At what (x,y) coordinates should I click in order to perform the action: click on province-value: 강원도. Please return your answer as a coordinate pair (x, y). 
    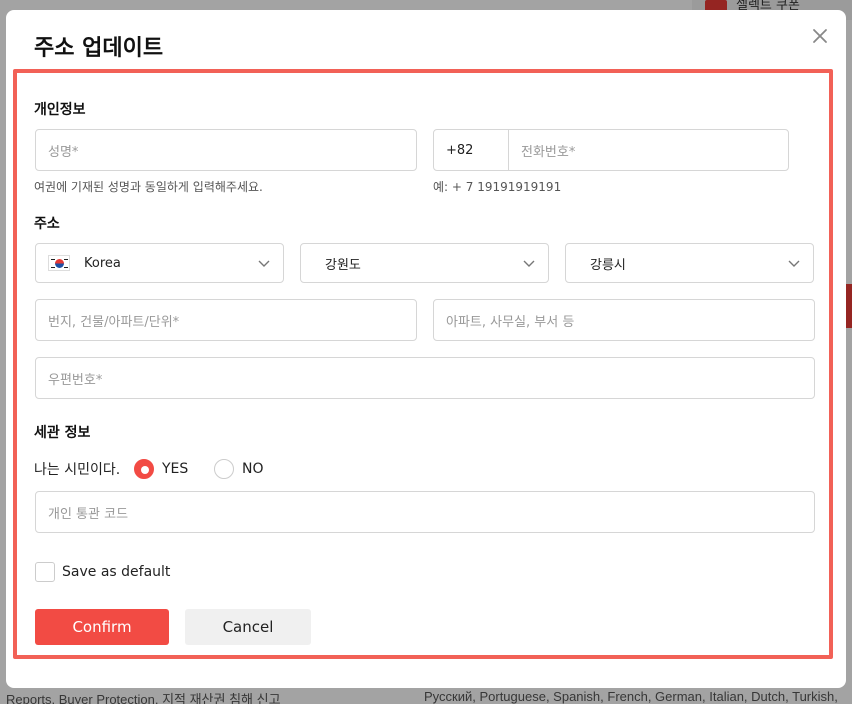
    Looking at the image, I should click on (343, 265).